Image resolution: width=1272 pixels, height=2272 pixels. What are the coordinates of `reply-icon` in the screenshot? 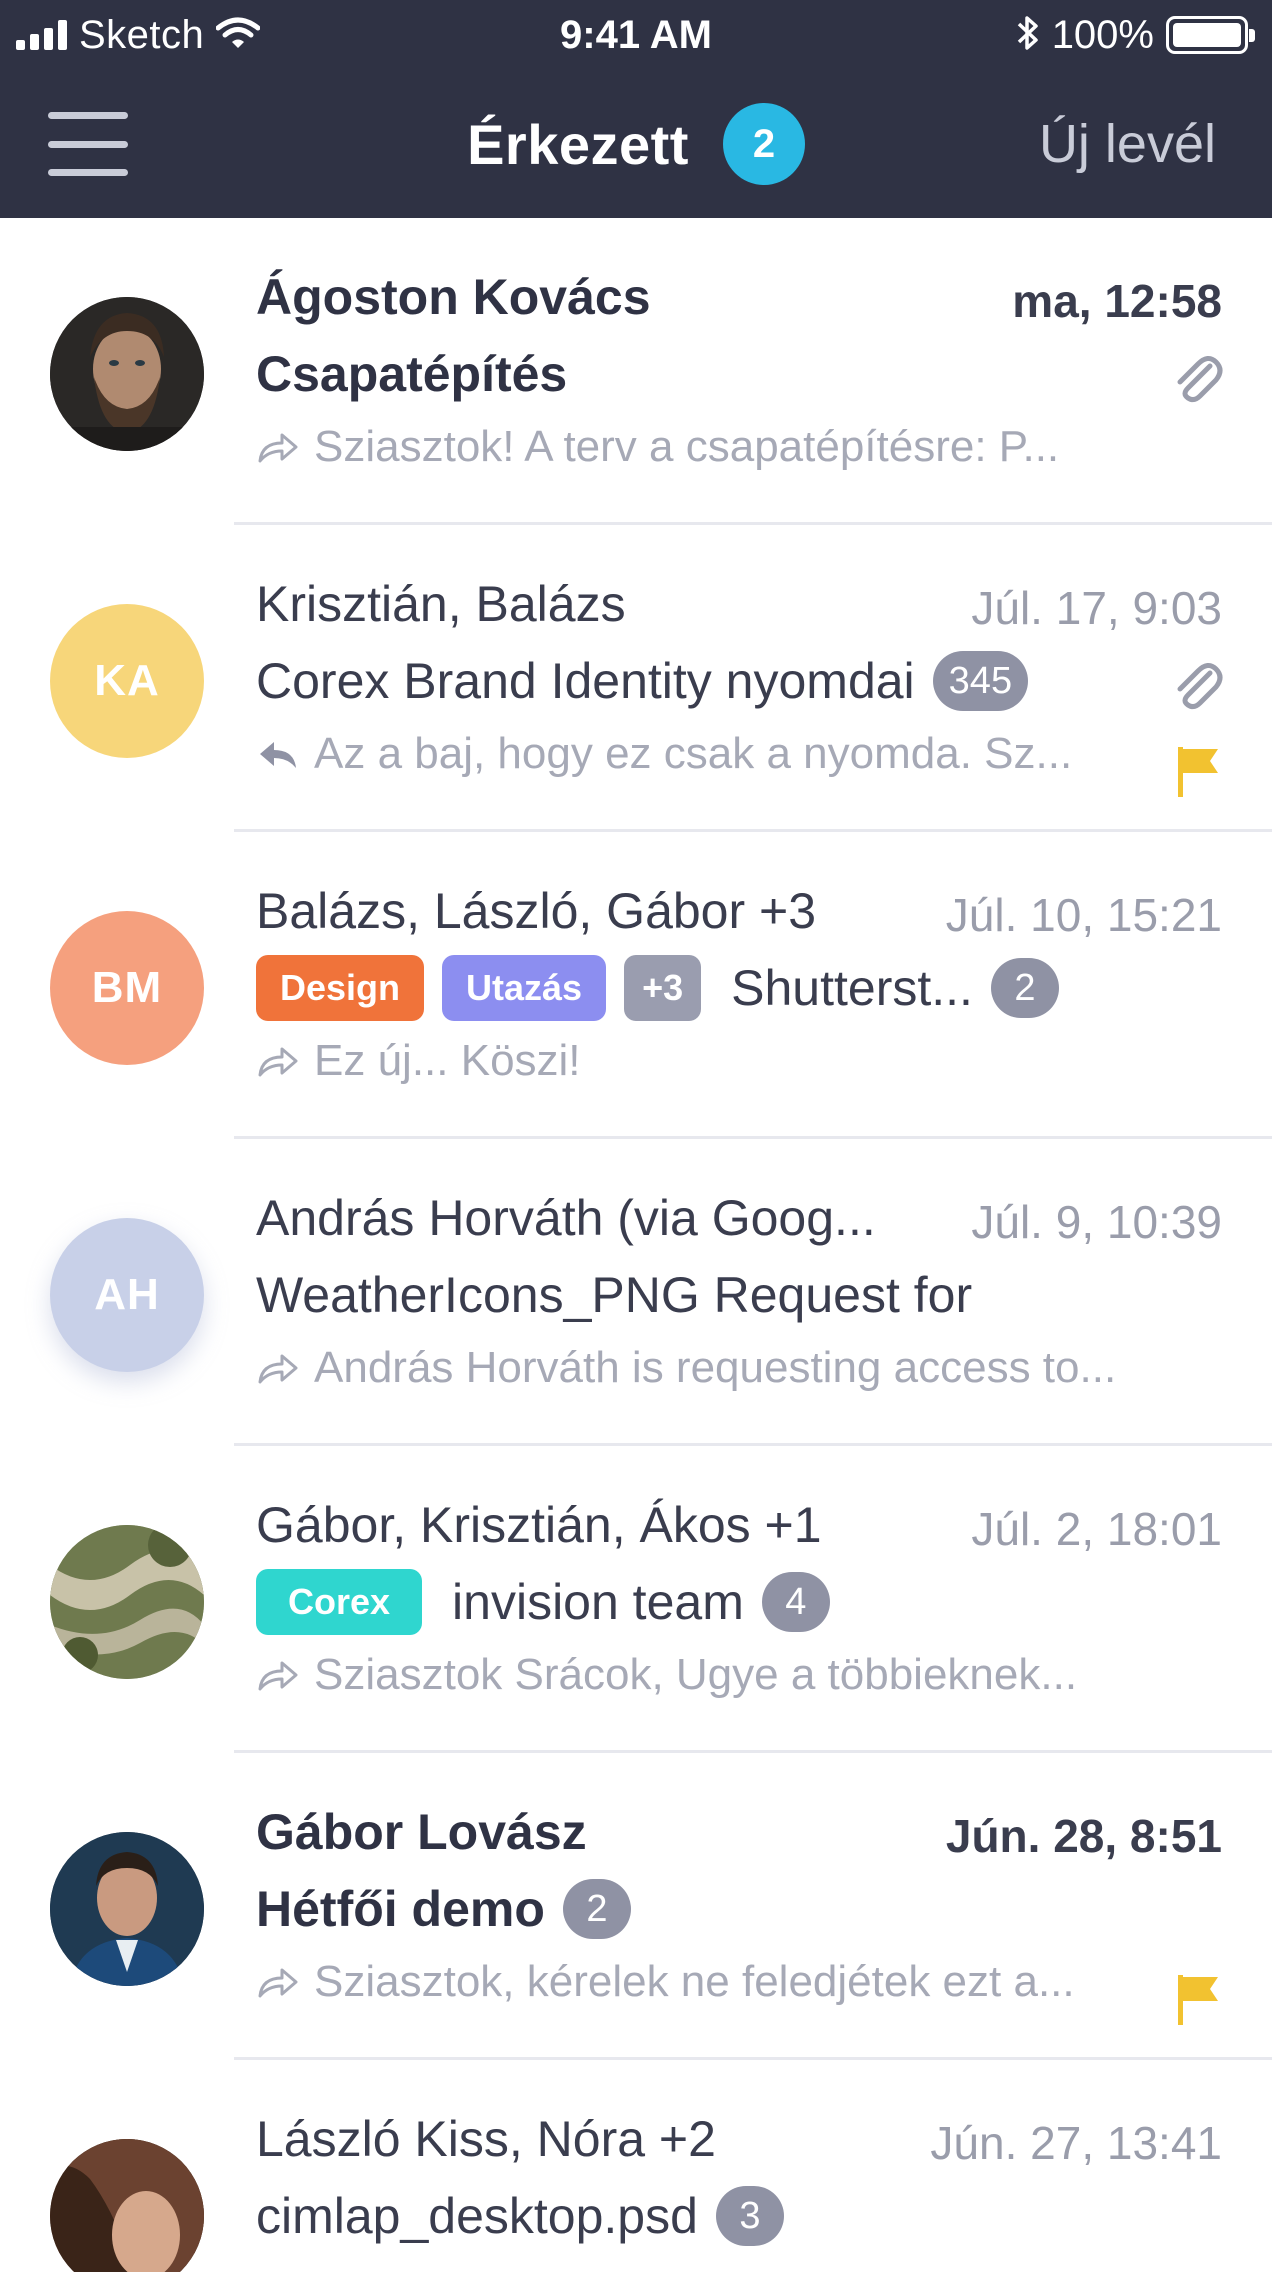 It's located at (278, 754).